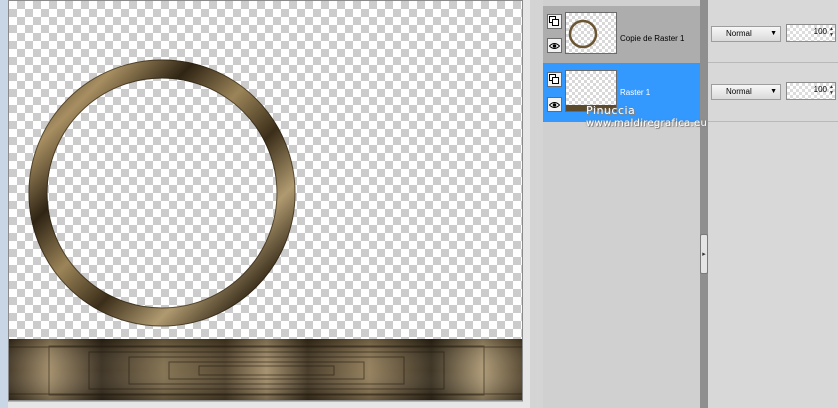  Describe the element at coordinates (265, 404) in the screenshot. I see `horizontal-scrollbar` at that location.